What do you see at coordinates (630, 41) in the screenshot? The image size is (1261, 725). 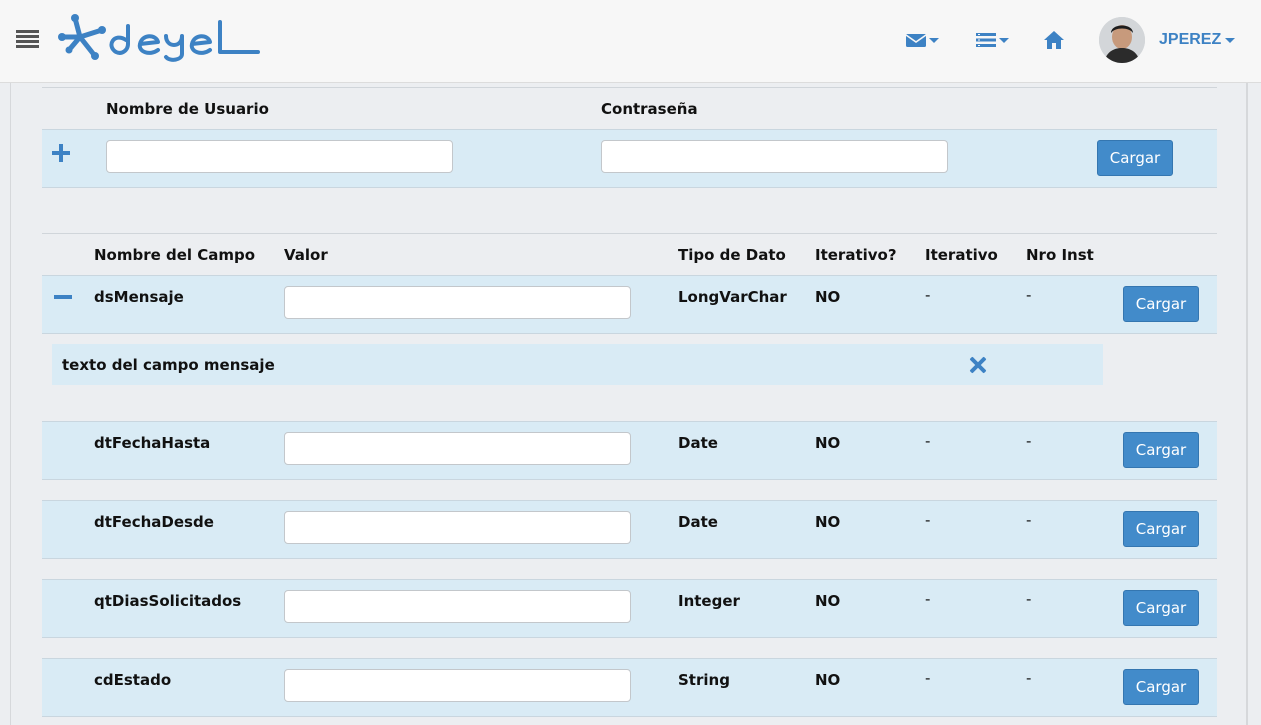 I see `top-bar: deyel` at bounding box center [630, 41].